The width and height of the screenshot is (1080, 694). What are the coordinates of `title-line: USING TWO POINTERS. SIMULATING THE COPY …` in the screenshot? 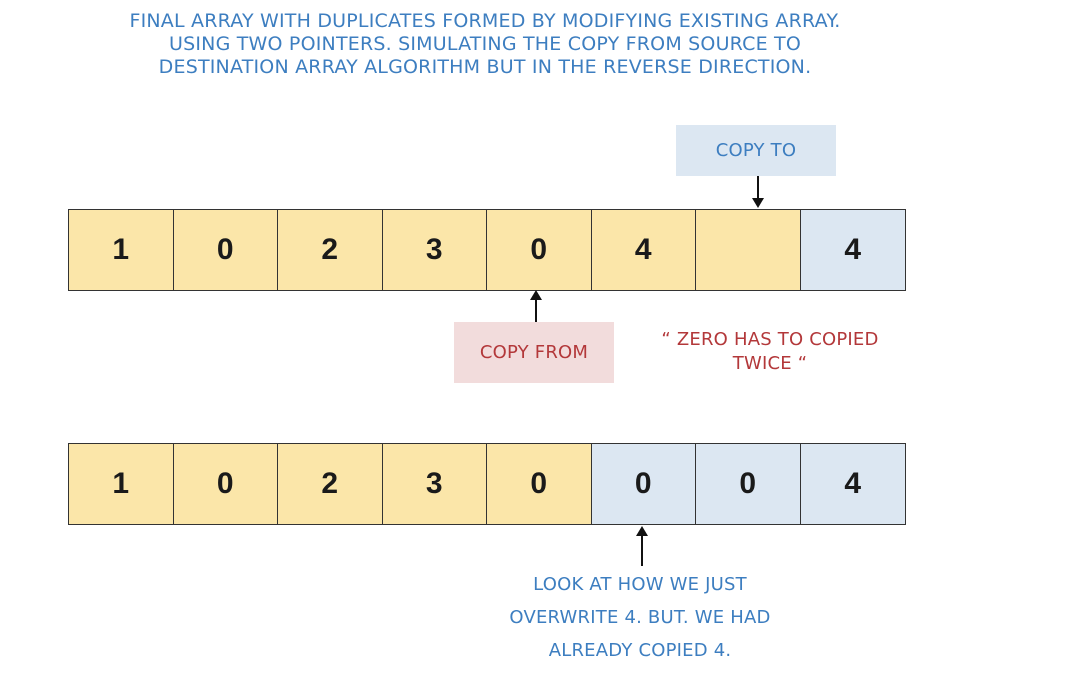 It's located at (485, 44).